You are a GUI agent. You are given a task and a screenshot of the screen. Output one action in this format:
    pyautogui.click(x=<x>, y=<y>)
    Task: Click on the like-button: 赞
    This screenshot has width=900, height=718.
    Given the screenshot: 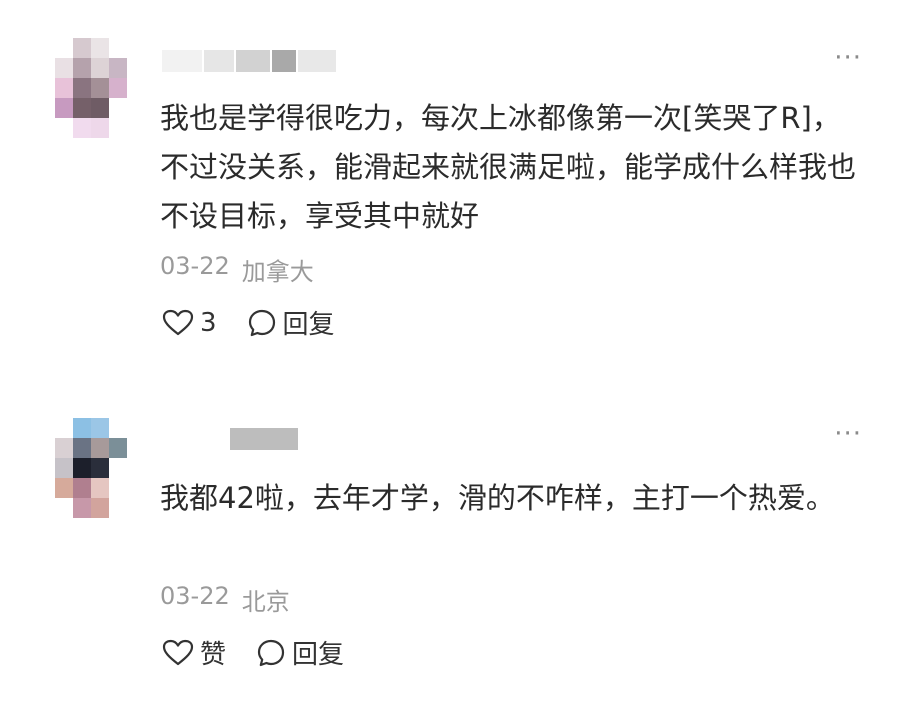 What is the action you would take?
    pyautogui.click(x=194, y=652)
    